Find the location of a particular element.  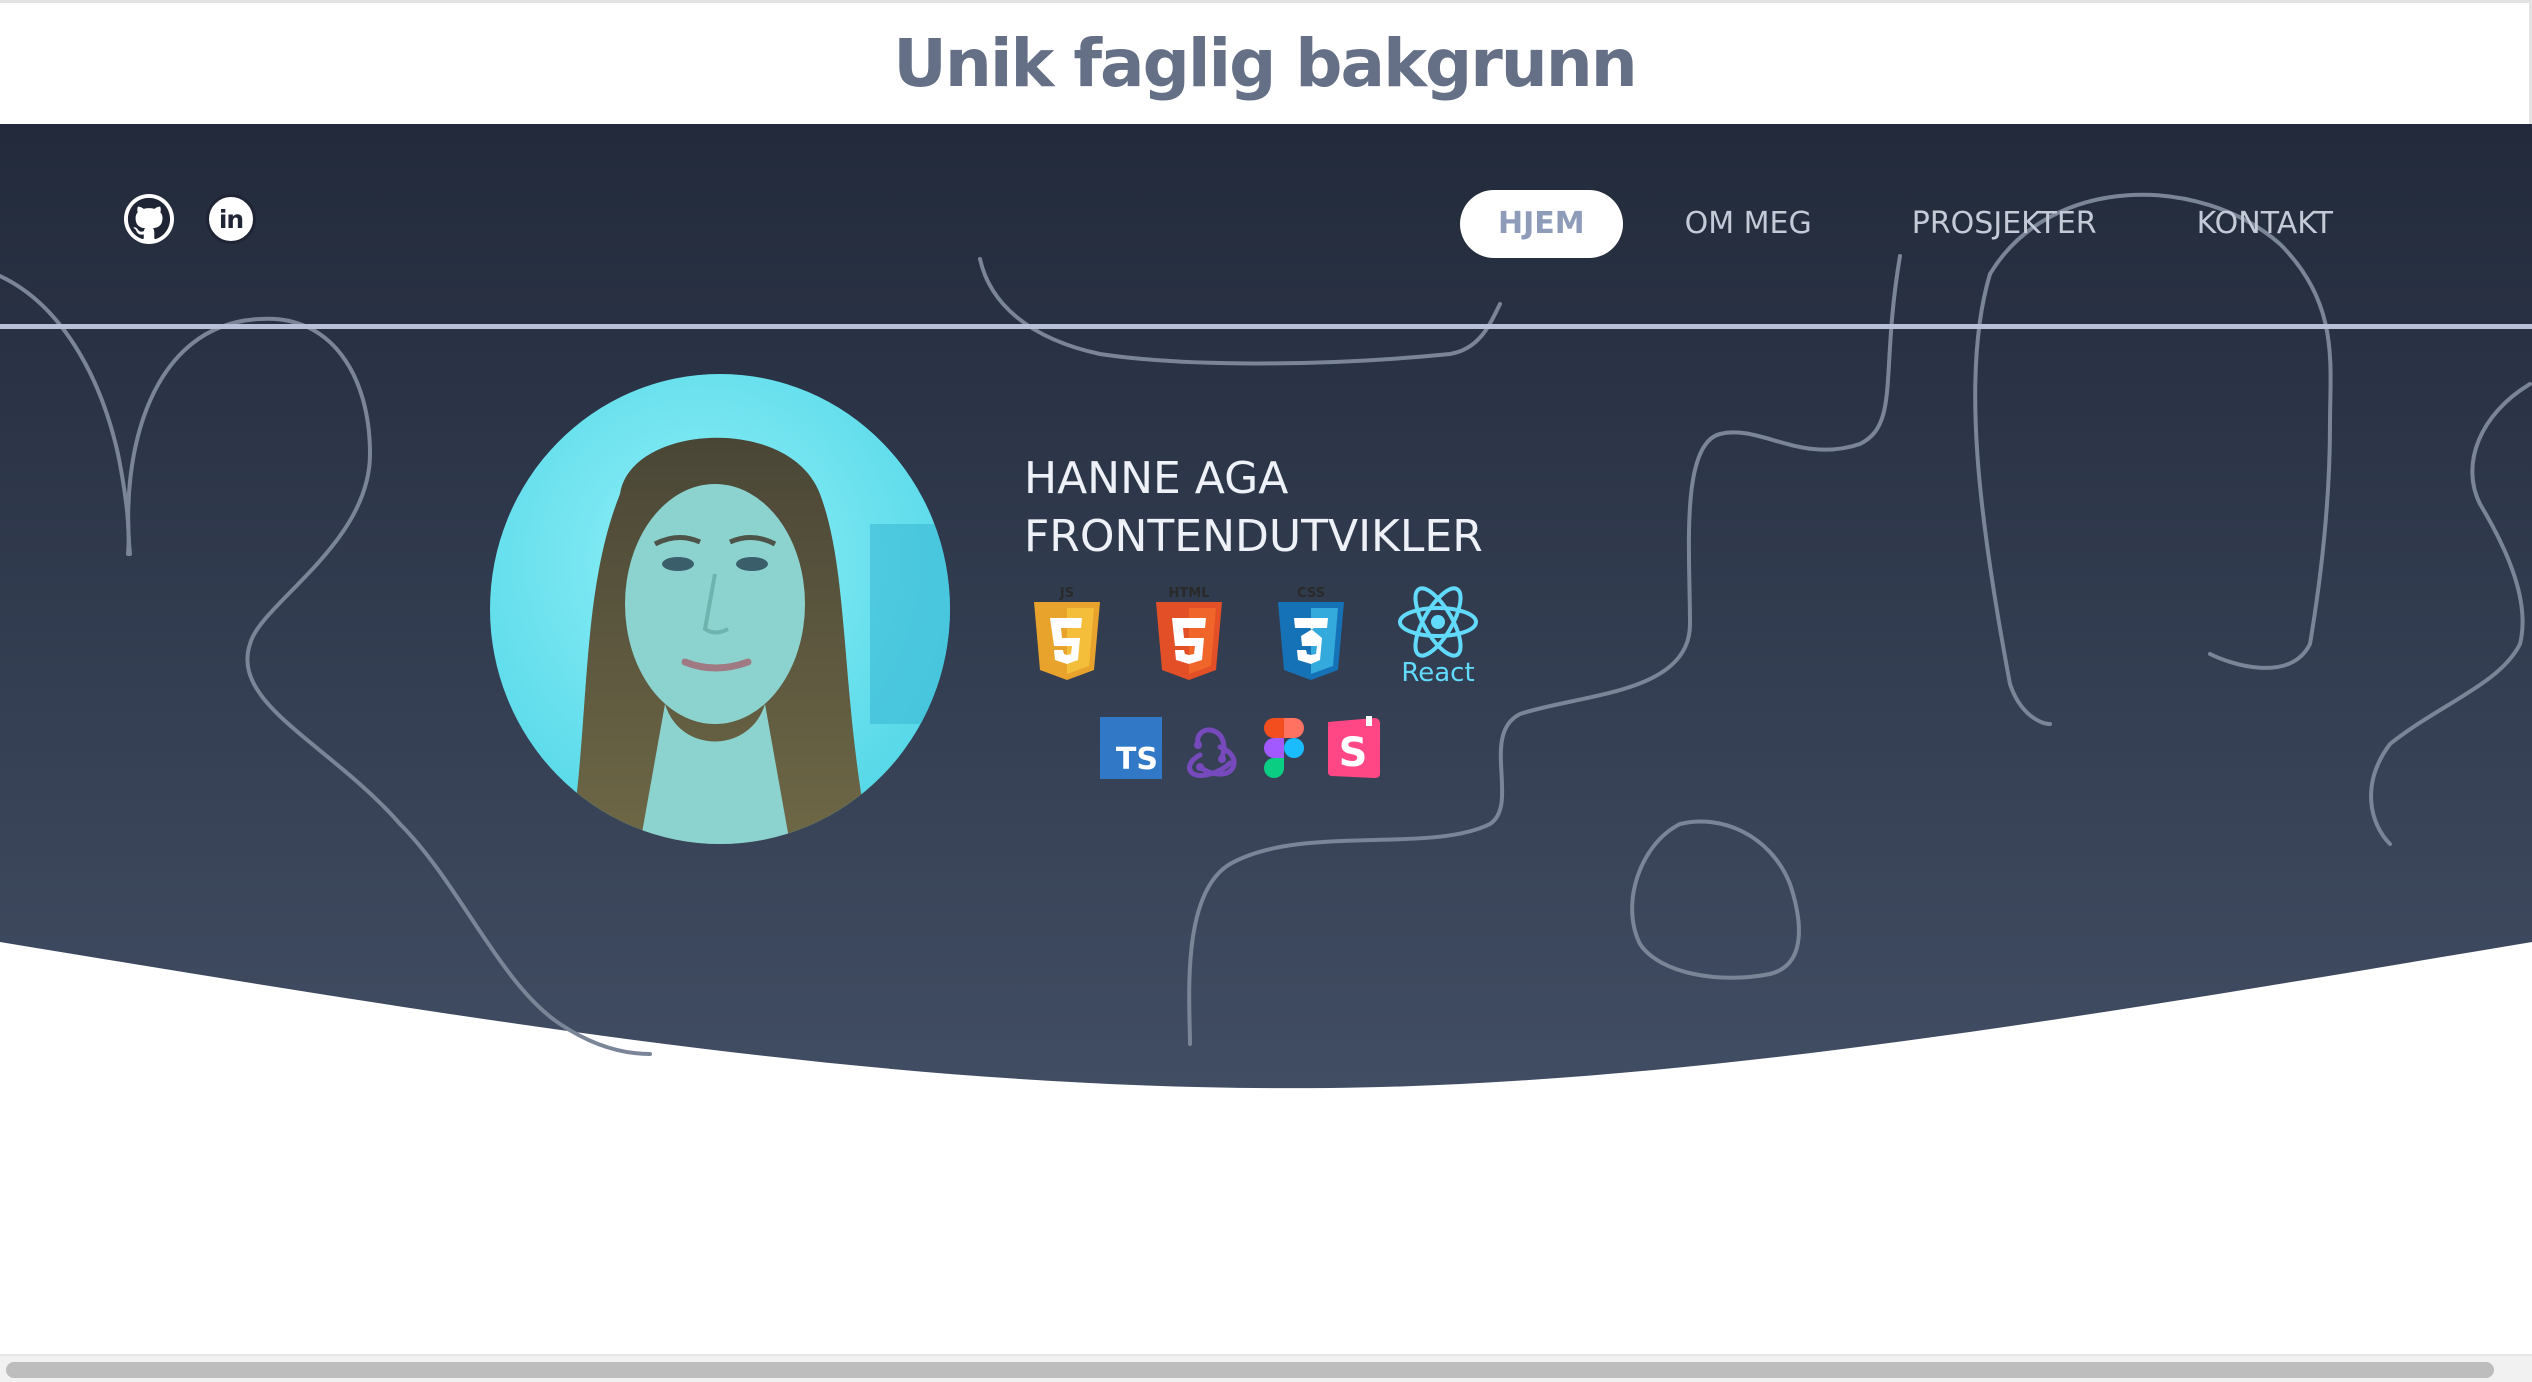

typescript-icon: TS is located at coordinates (1131, 748).